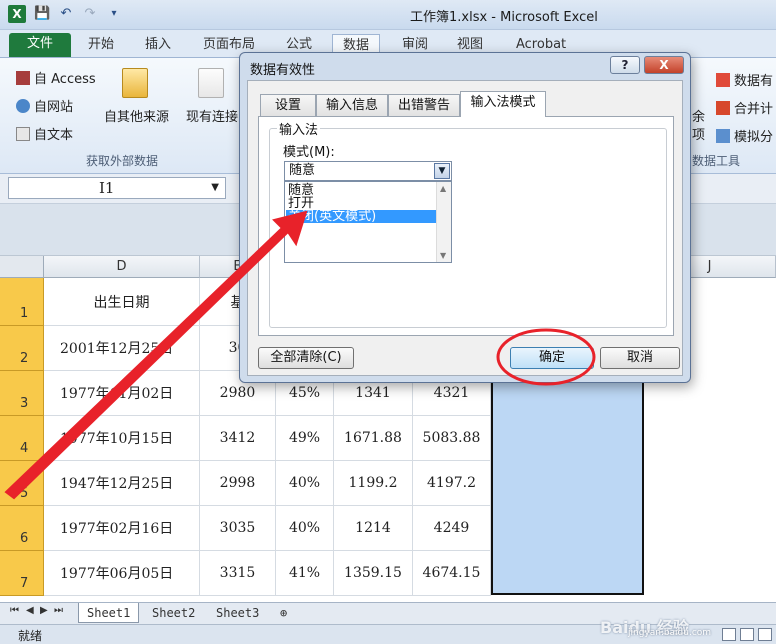 This screenshot has height=644, width=776. Describe the element at coordinates (135, 83) in the screenshot. I see `other-sources-icon` at that location.